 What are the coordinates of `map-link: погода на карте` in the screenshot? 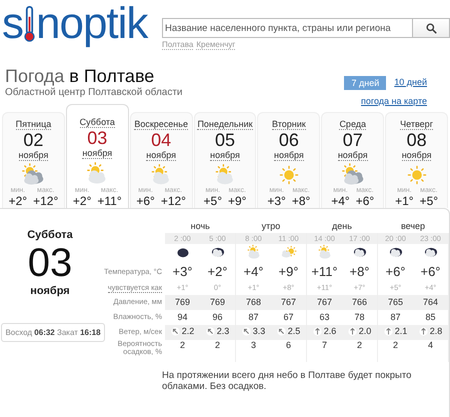 It's located at (394, 101).